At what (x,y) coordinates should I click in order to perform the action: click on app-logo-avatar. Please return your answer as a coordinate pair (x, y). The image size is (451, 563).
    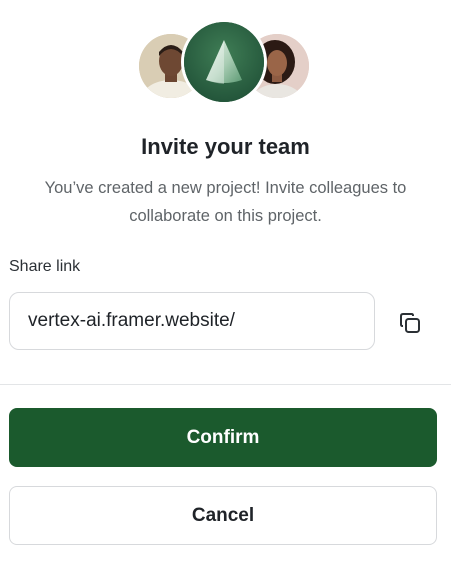
    Looking at the image, I should click on (224, 62).